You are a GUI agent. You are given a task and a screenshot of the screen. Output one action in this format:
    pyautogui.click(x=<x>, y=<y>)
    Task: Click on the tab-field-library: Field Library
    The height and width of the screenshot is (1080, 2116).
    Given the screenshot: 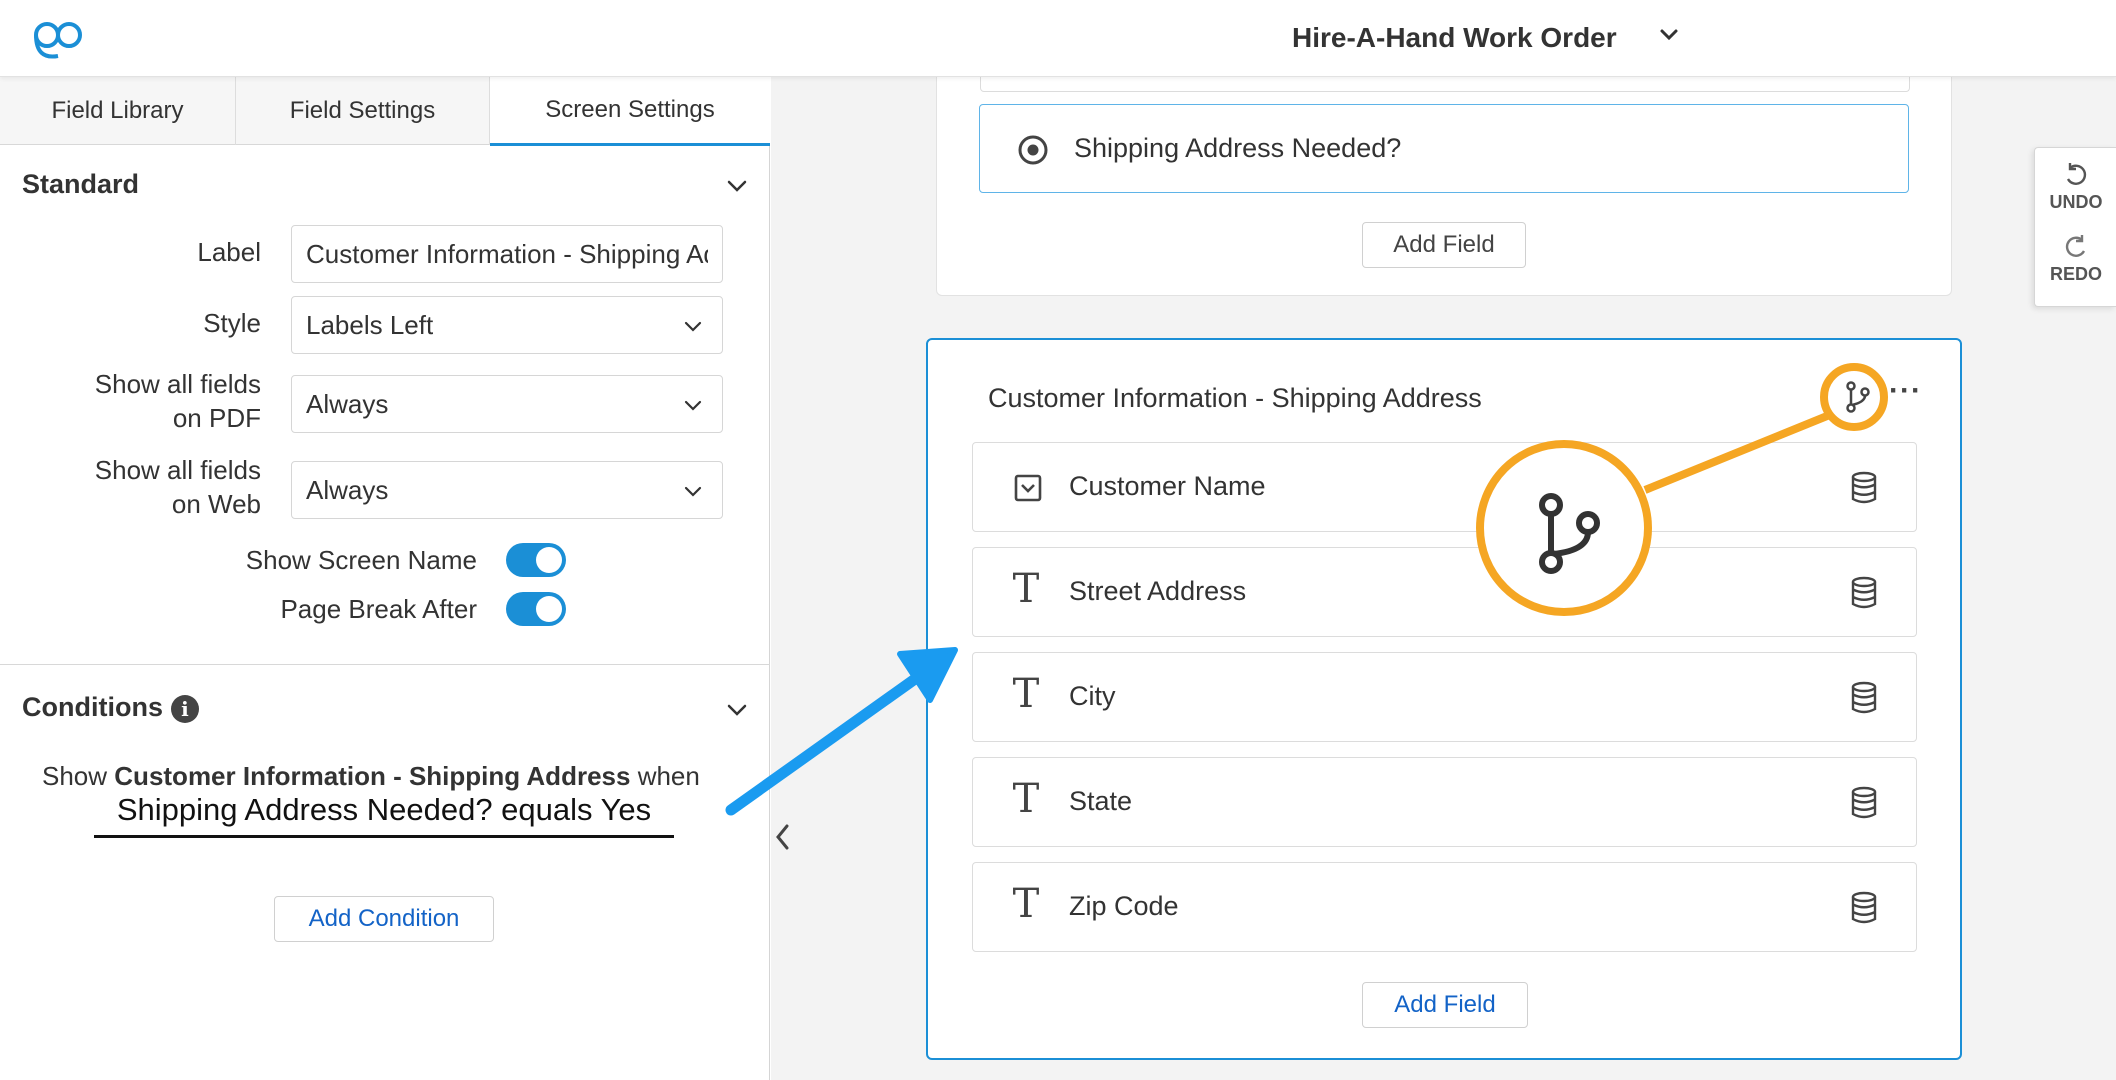 What is the action you would take?
    pyautogui.click(x=118, y=111)
    